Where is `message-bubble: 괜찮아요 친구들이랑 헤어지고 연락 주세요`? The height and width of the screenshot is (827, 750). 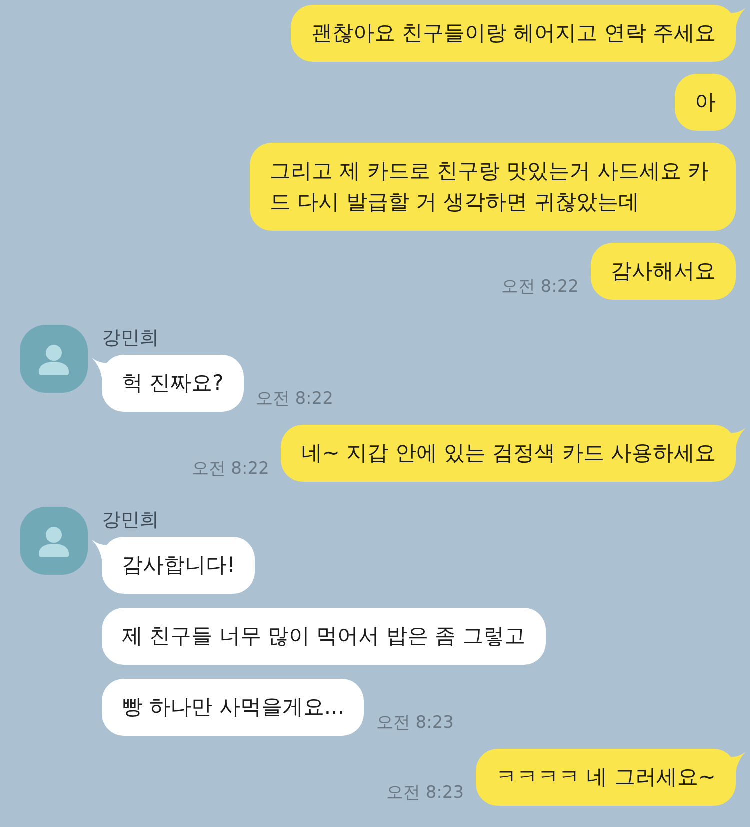
message-bubble: 괜찮아요 친구들이랑 헤어지고 연락 주세요 is located at coordinates (518, 33).